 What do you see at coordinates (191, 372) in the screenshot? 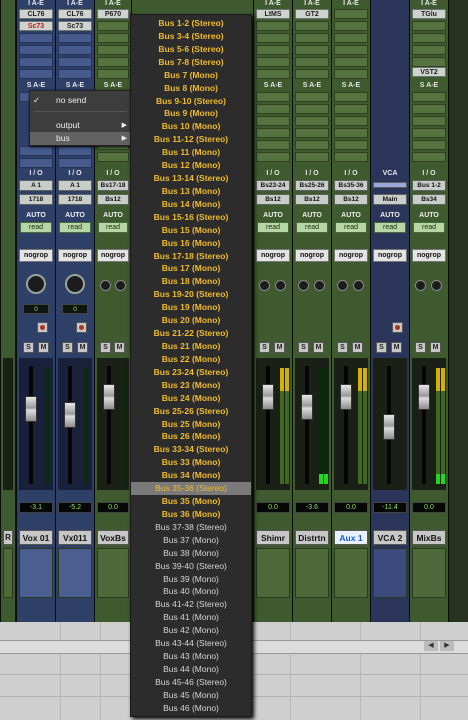
I see `bus-menu-item: Bus 23-24 (Stereo)` at bounding box center [191, 372].